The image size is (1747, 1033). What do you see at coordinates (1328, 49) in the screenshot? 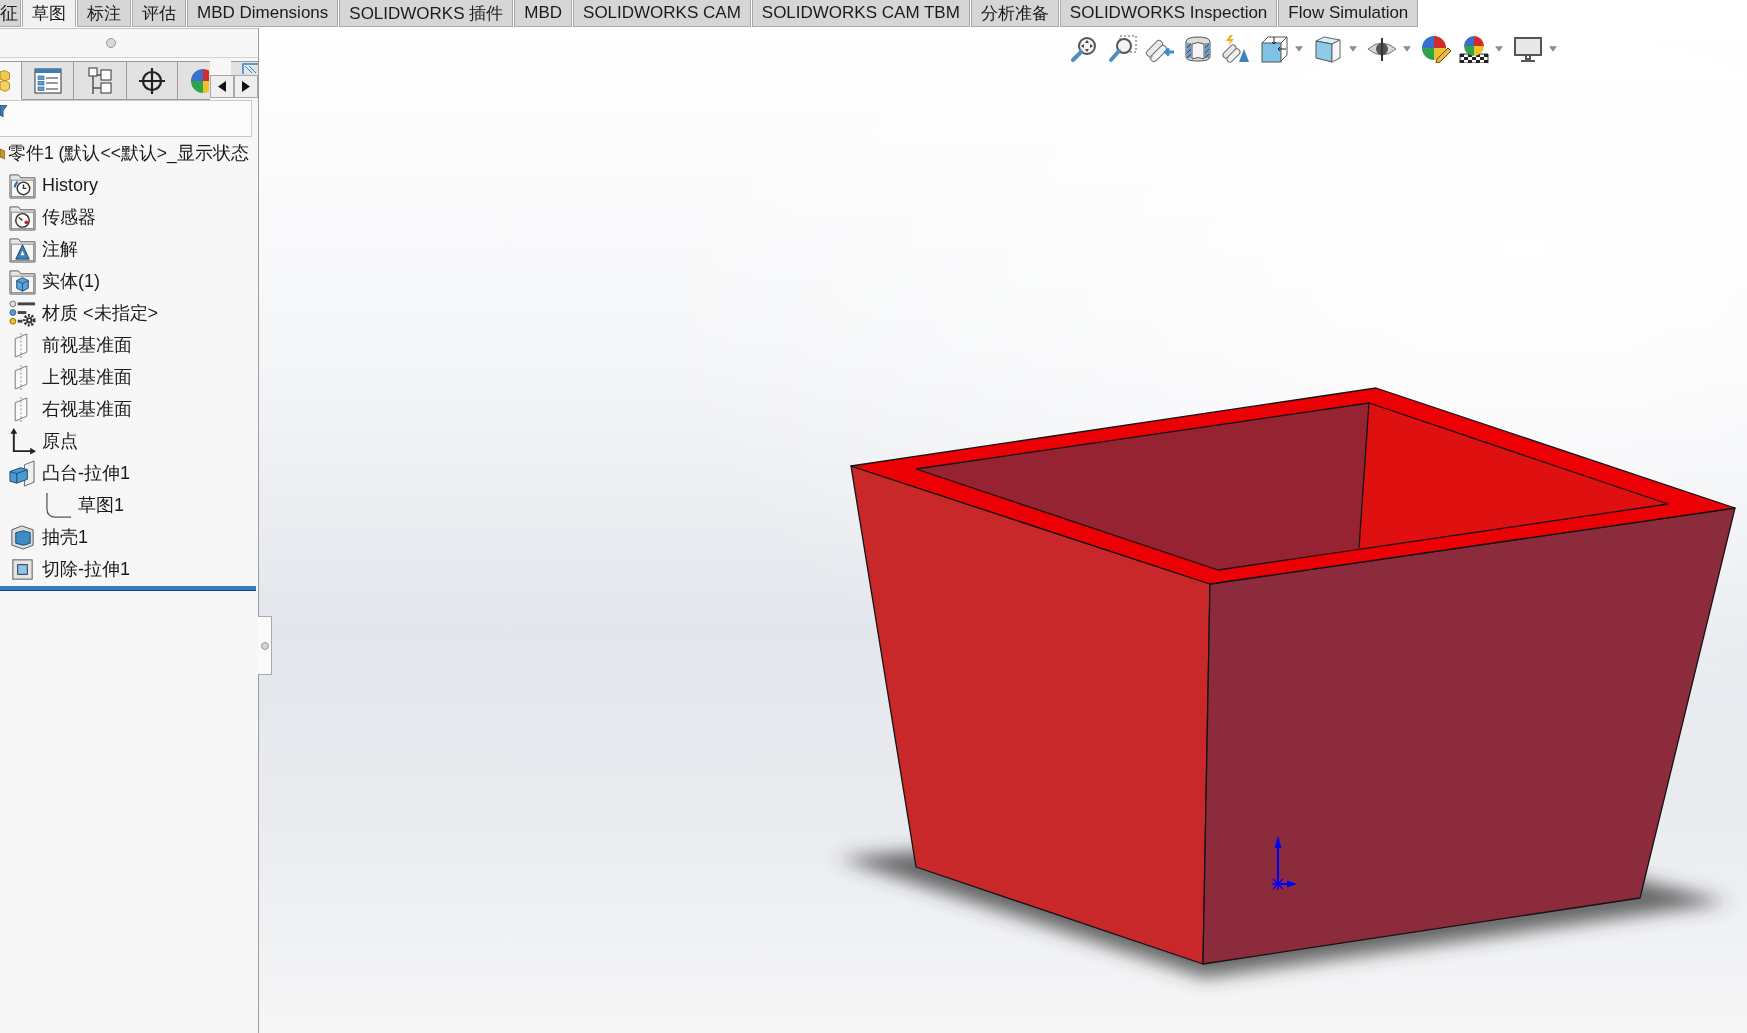
I see `shaded-cube-icon` at bounding box center [1328, 49].